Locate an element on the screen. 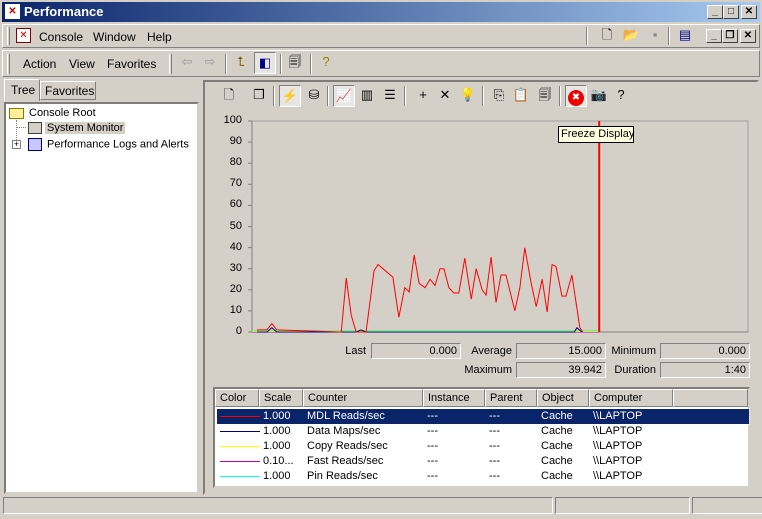 The height and width of the screenshot is (519, 762). tooltip: Freeze Display is located at coordinates (596, 134).